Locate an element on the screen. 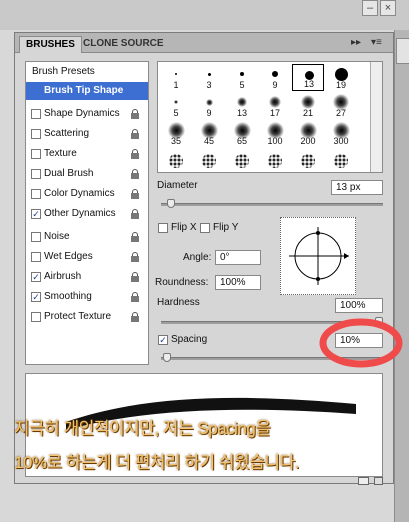  brush-preset: 35 is located at coordinates (176, 133).